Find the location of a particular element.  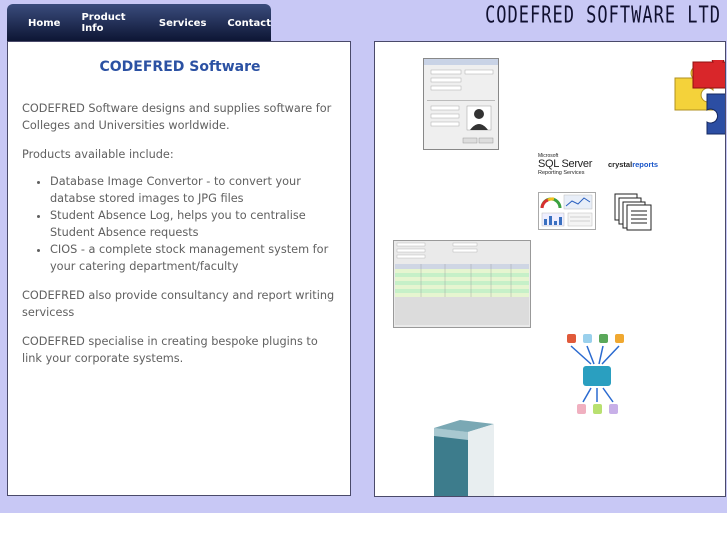

image-convertor-screenshot is located at coordinates (461, 104).